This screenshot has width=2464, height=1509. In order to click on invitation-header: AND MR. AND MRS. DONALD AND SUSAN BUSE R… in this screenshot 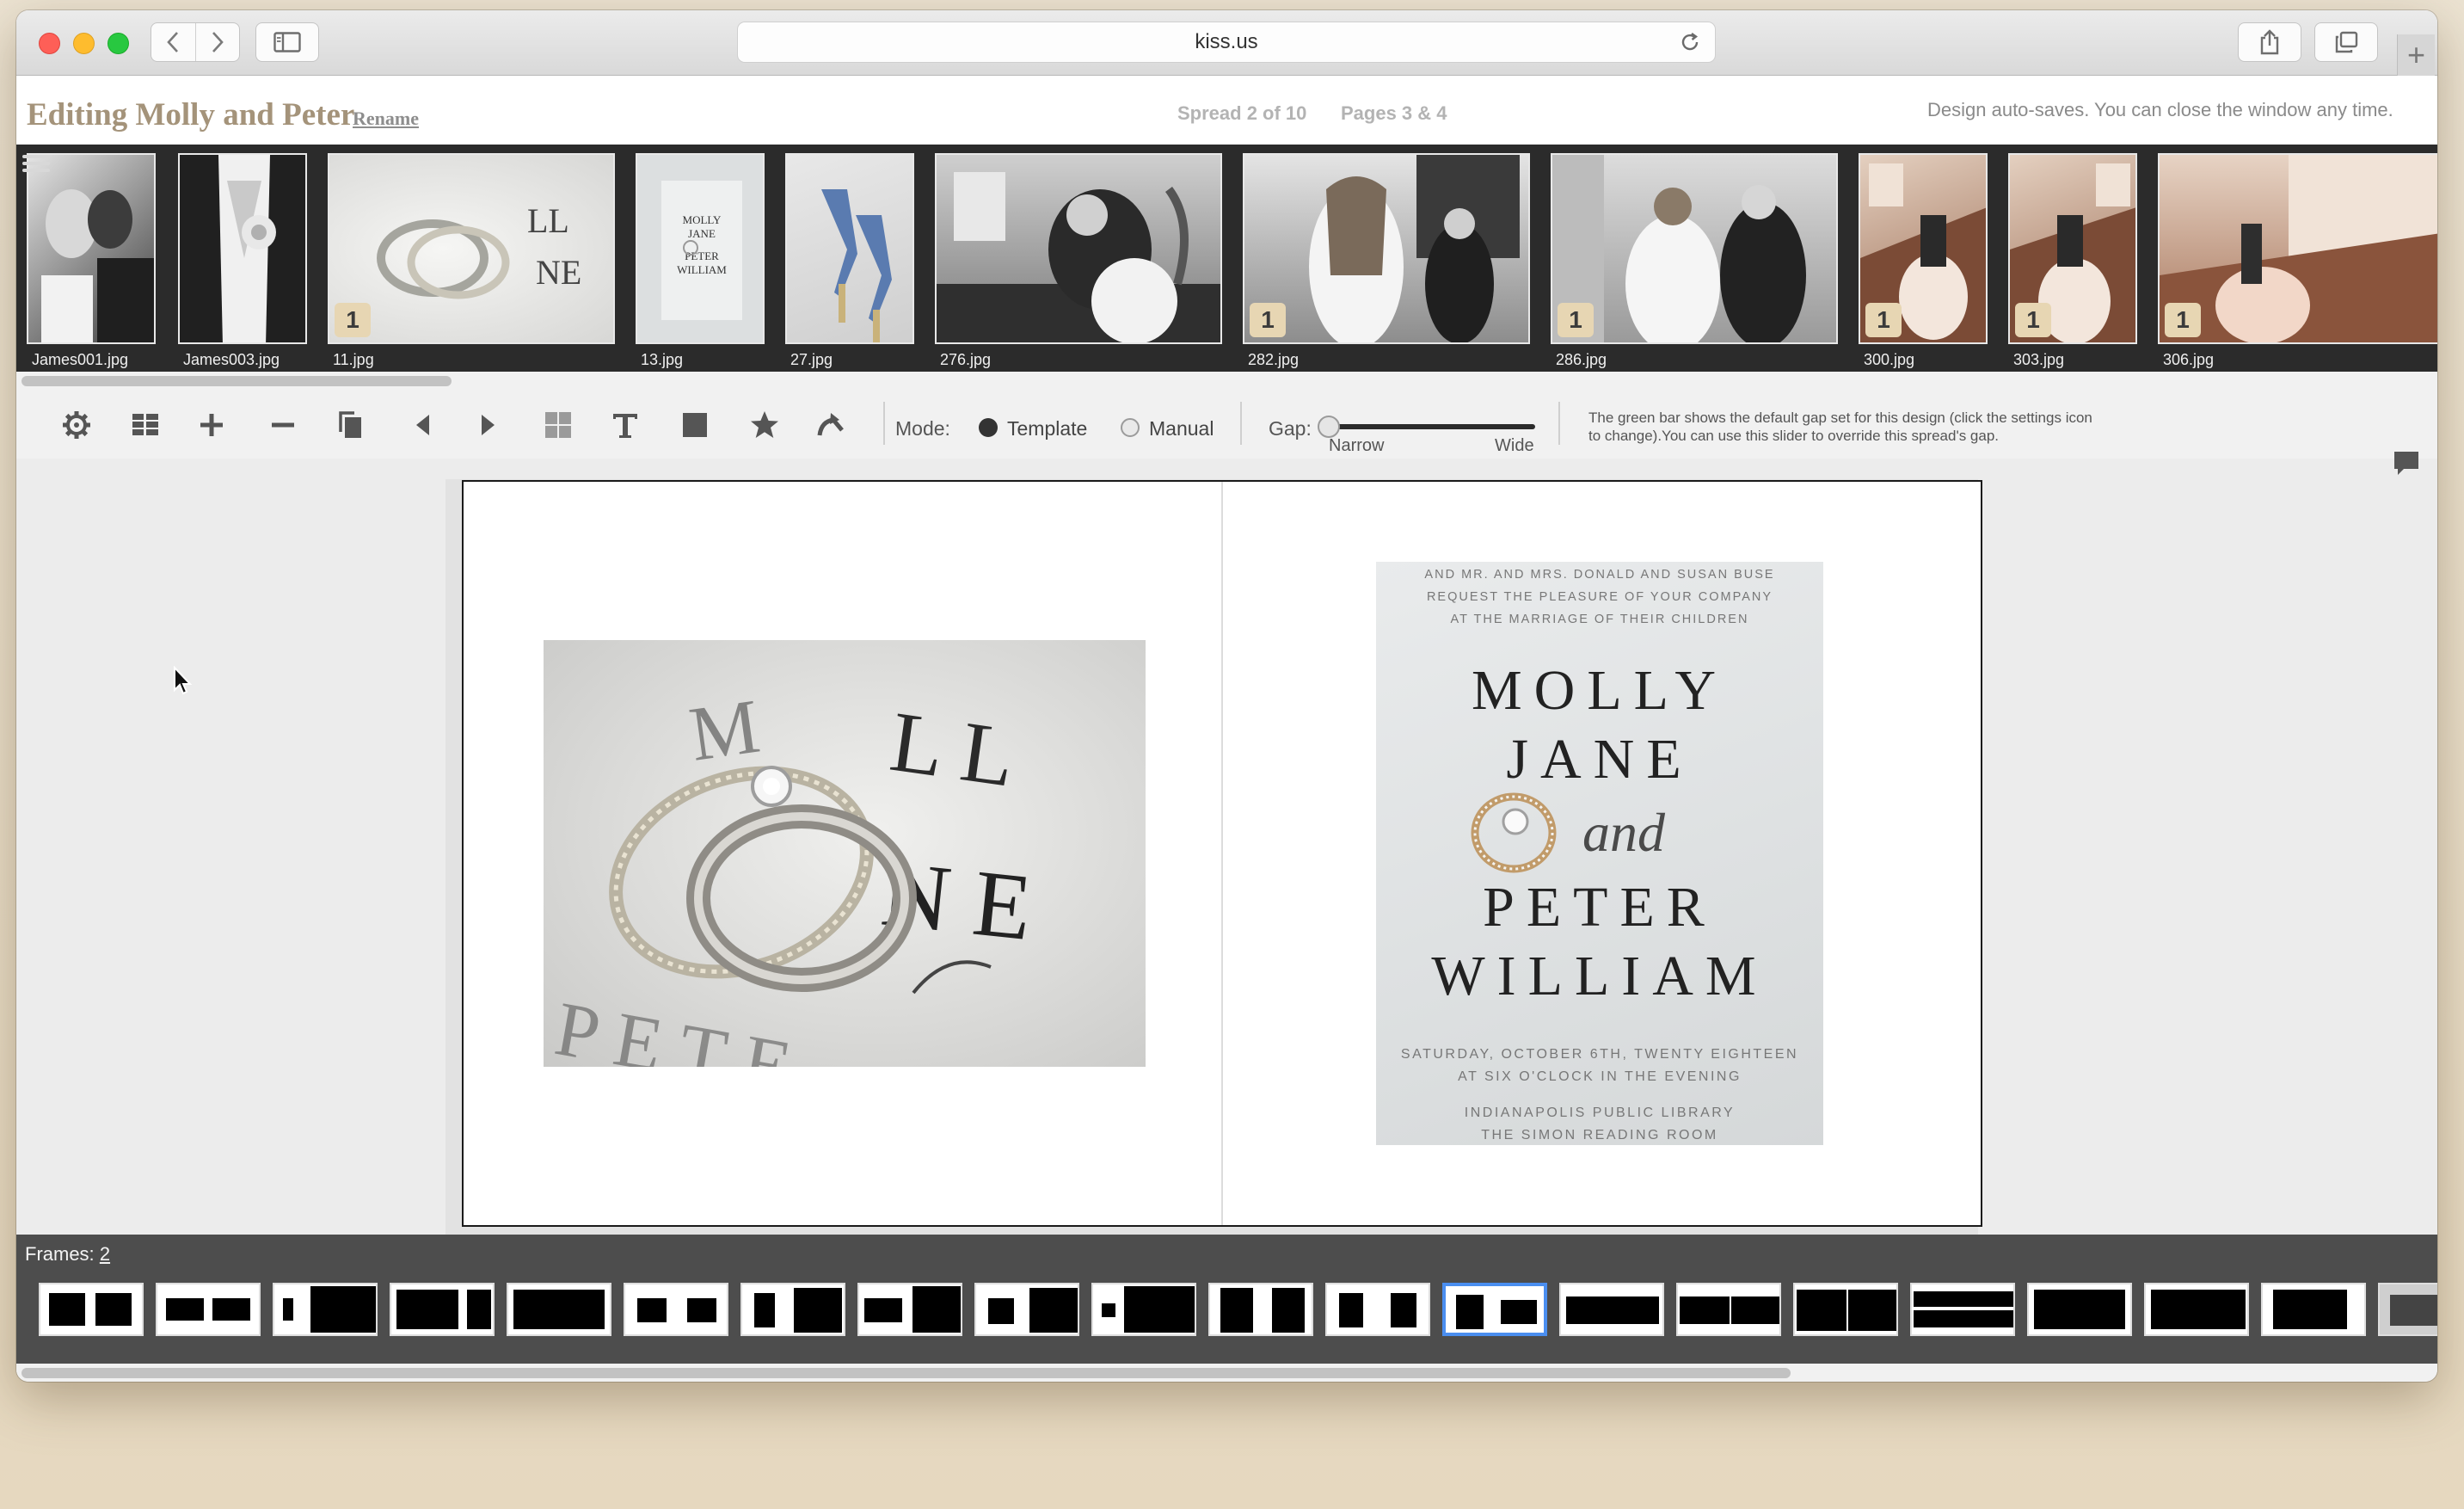, I will do `click(1600, 596)`.